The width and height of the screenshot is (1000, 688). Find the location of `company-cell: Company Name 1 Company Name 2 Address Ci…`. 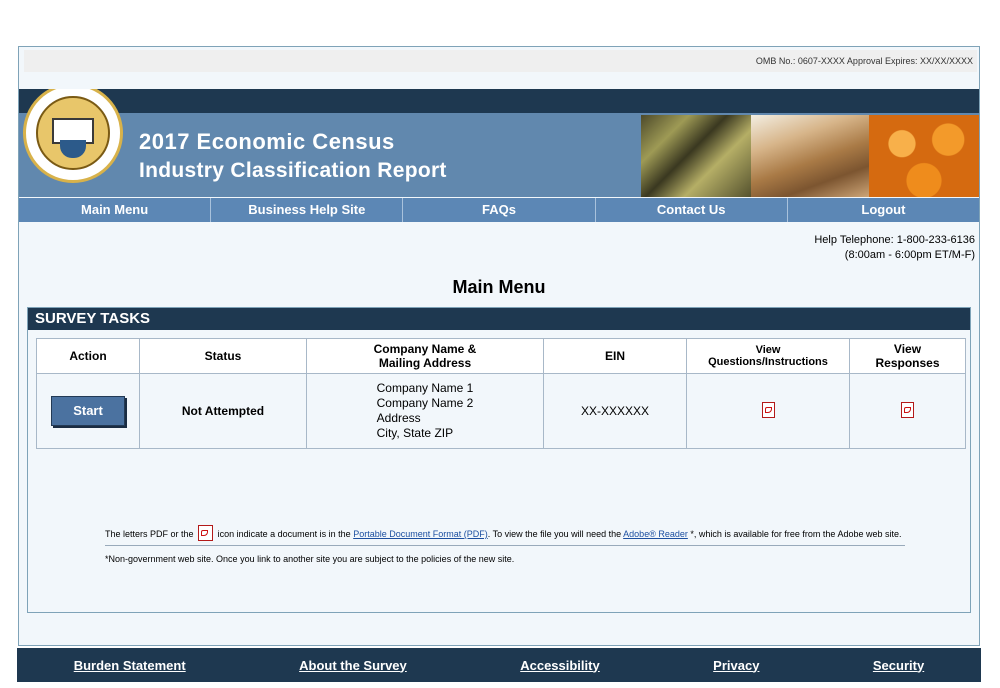

company-cell: Company Name 1 Company Name 2 Address Ci… is located at coordinates (425, 411).